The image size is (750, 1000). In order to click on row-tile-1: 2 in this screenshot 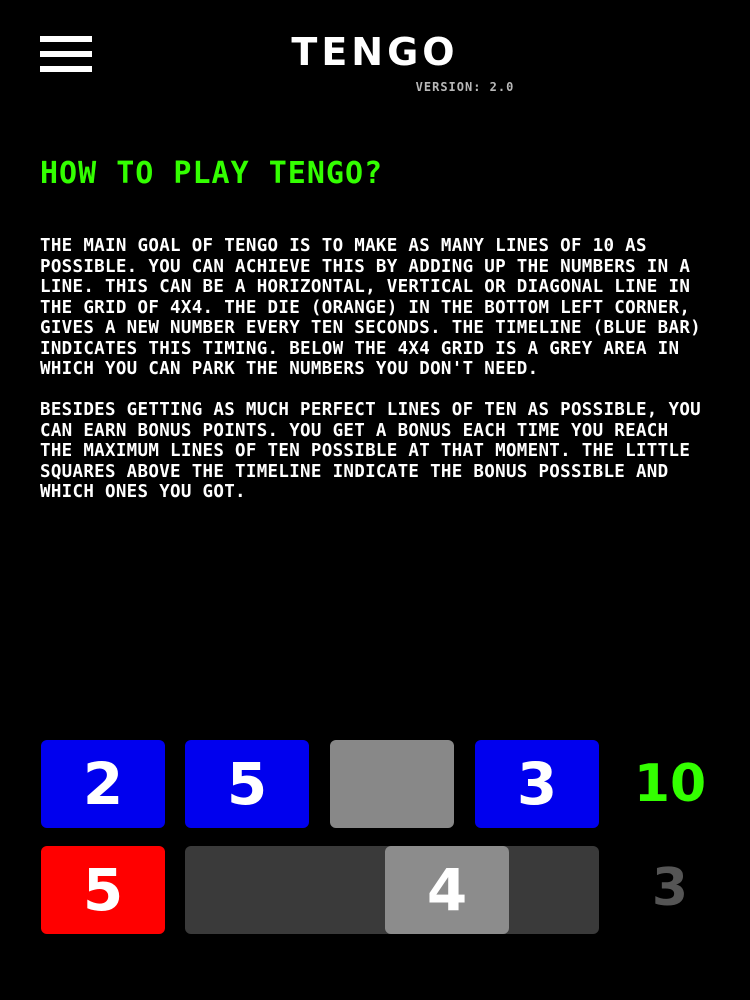, I will do `click(103, 784)`.